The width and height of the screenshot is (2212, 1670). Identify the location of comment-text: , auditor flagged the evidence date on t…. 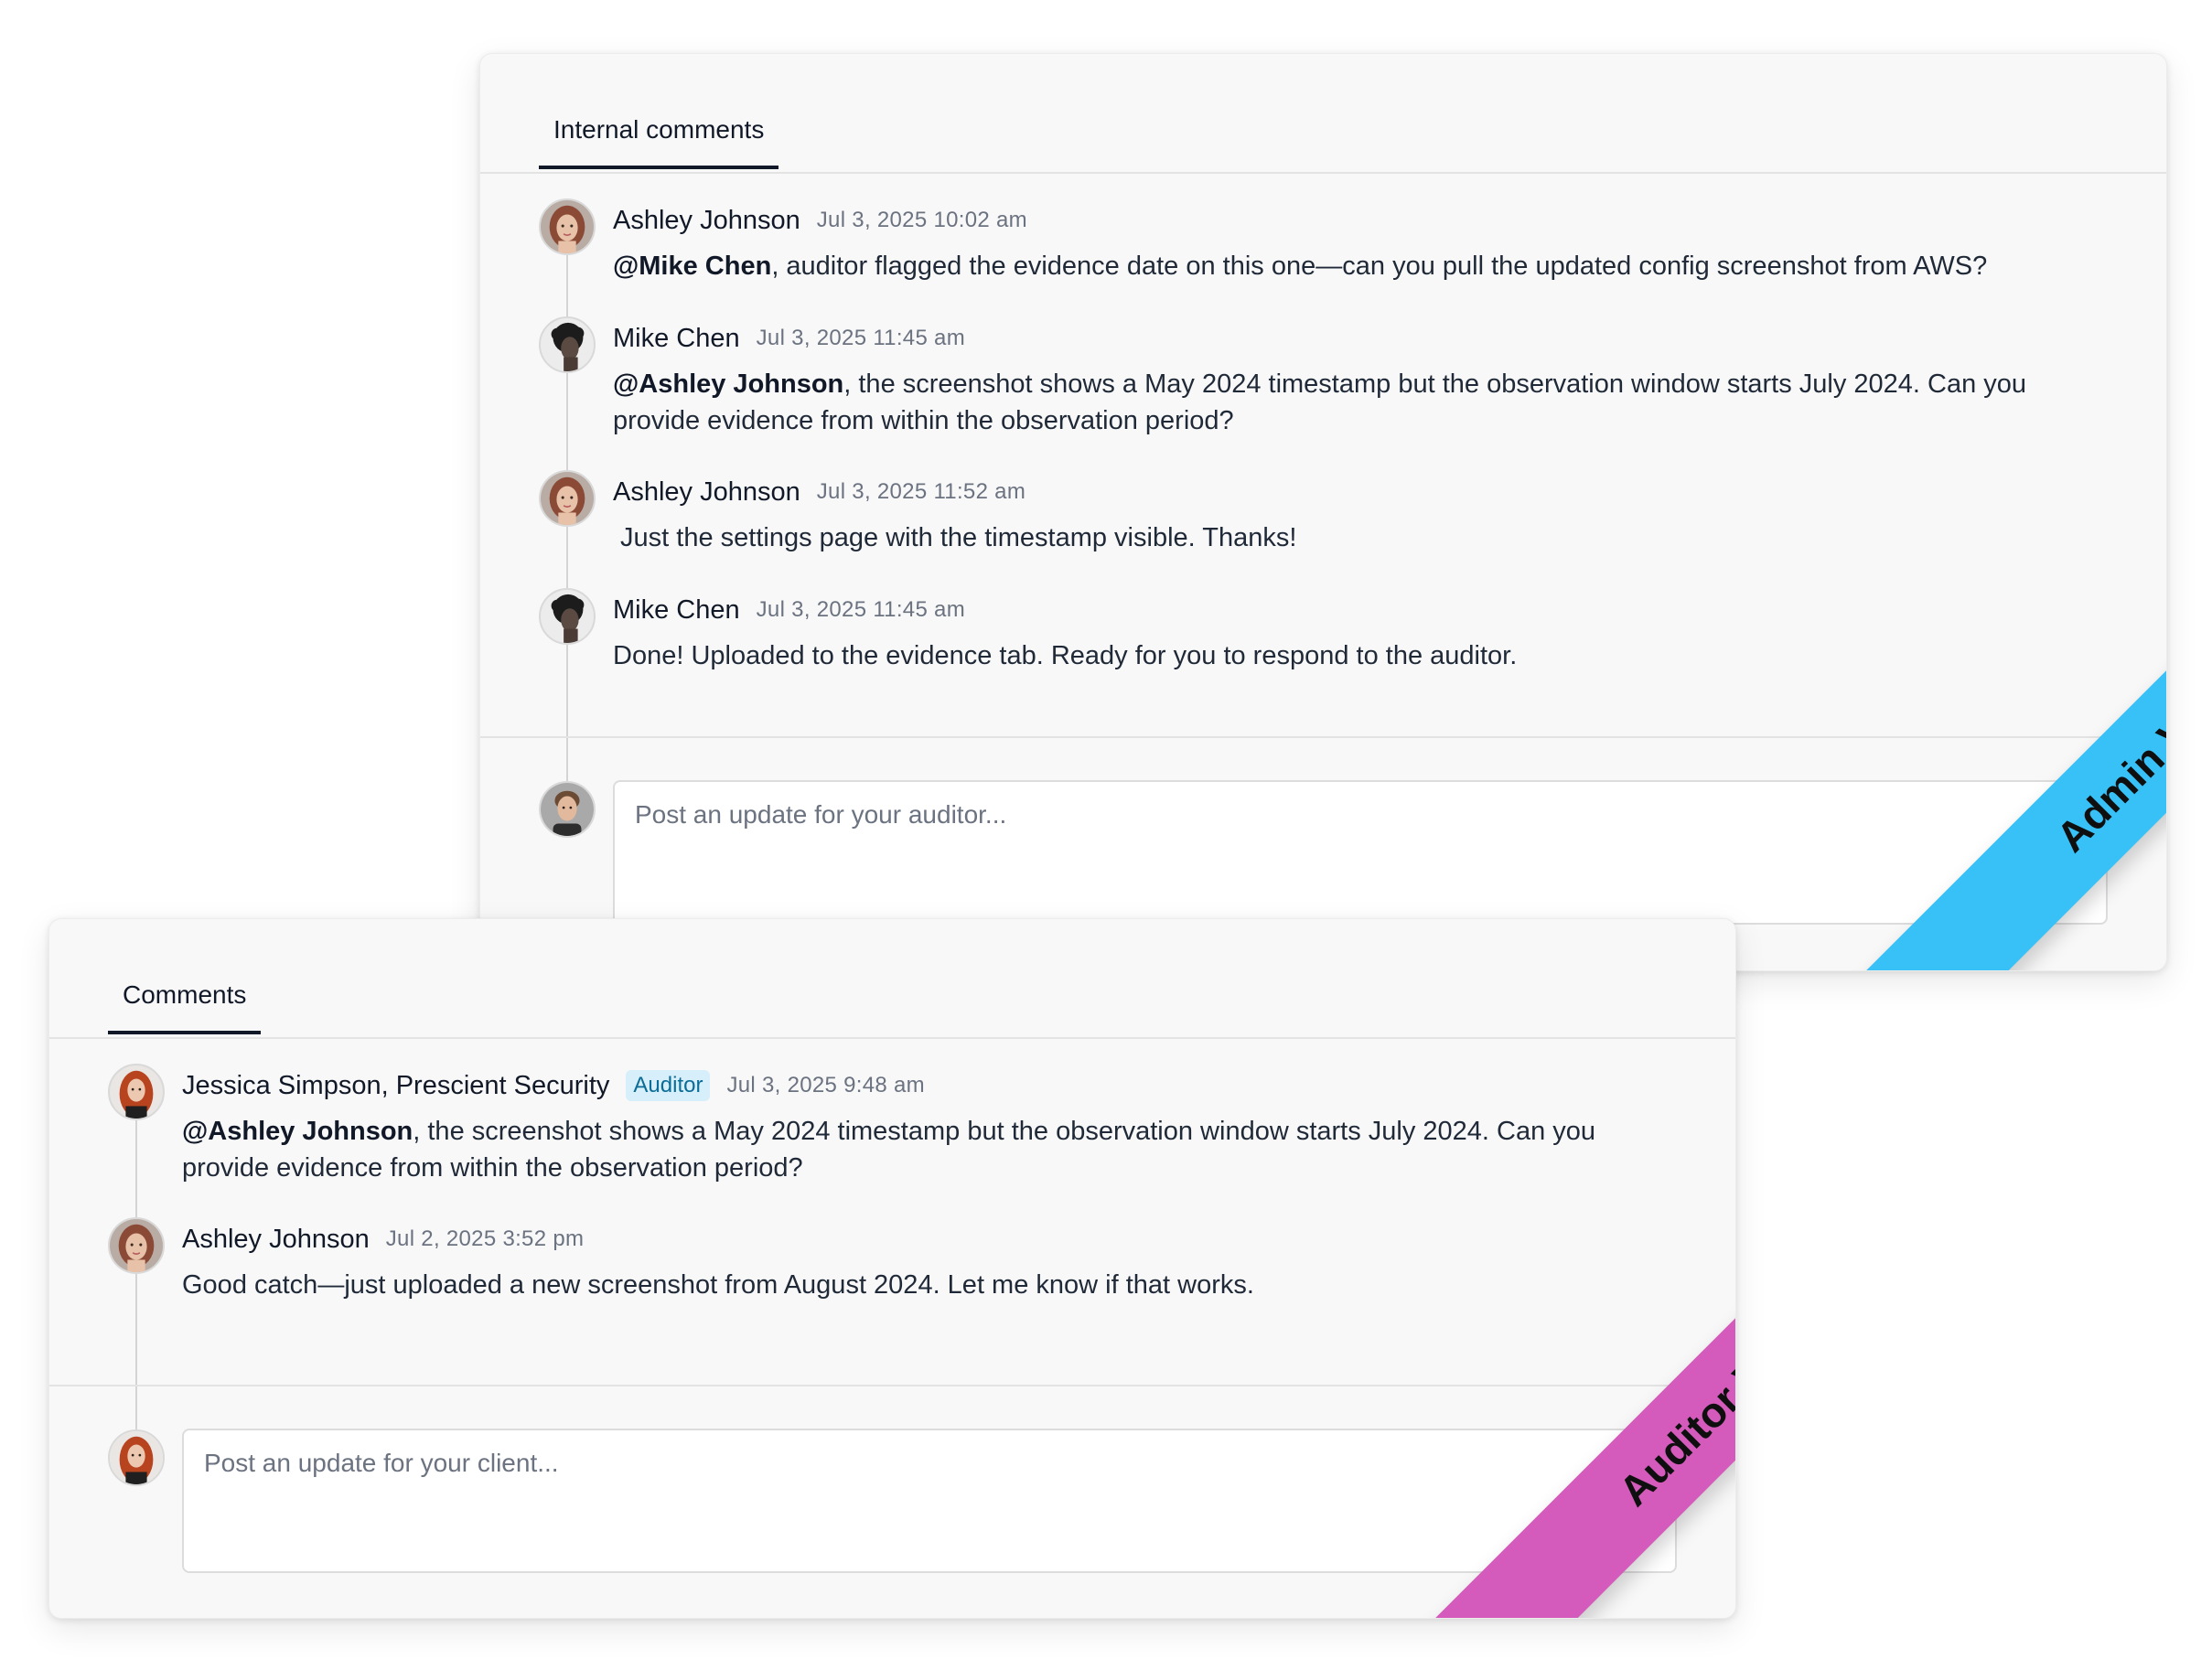
(1379, 266).